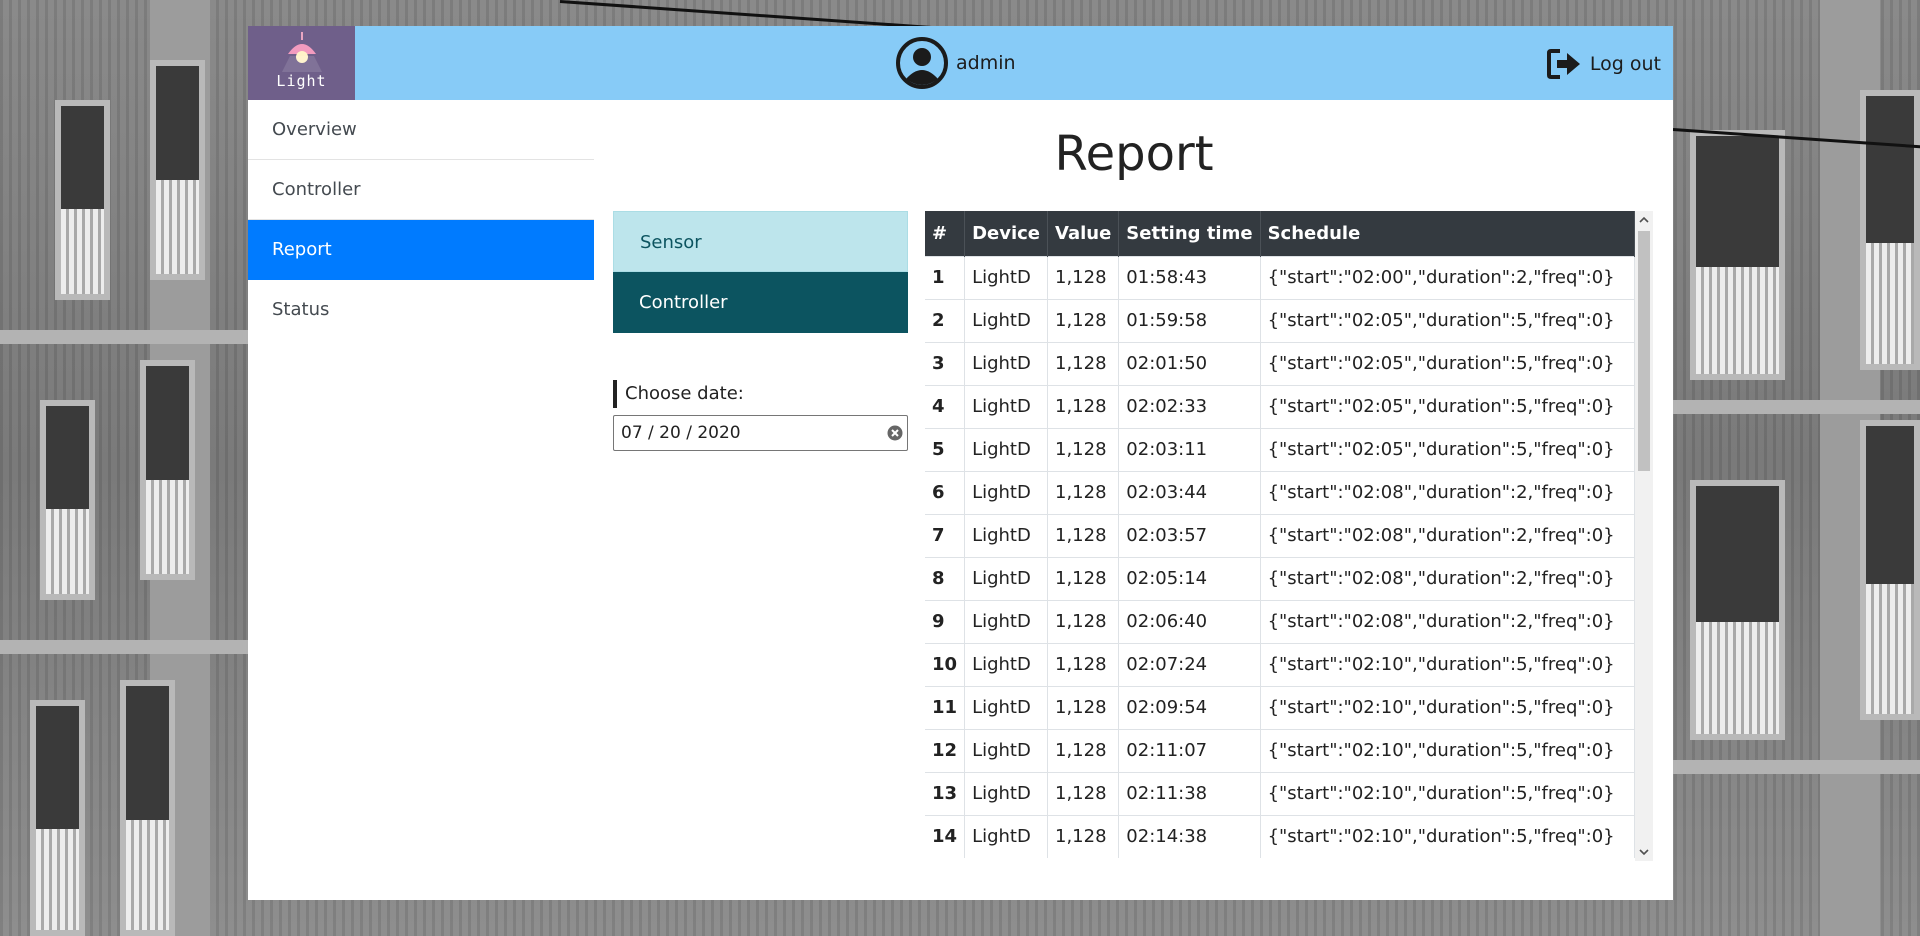 This screenshot has width=1920, height=936. What do you see at coordinates (301, 81) in the screenshot?
I see `brand-name: Light` at bounding box center [301, 81].